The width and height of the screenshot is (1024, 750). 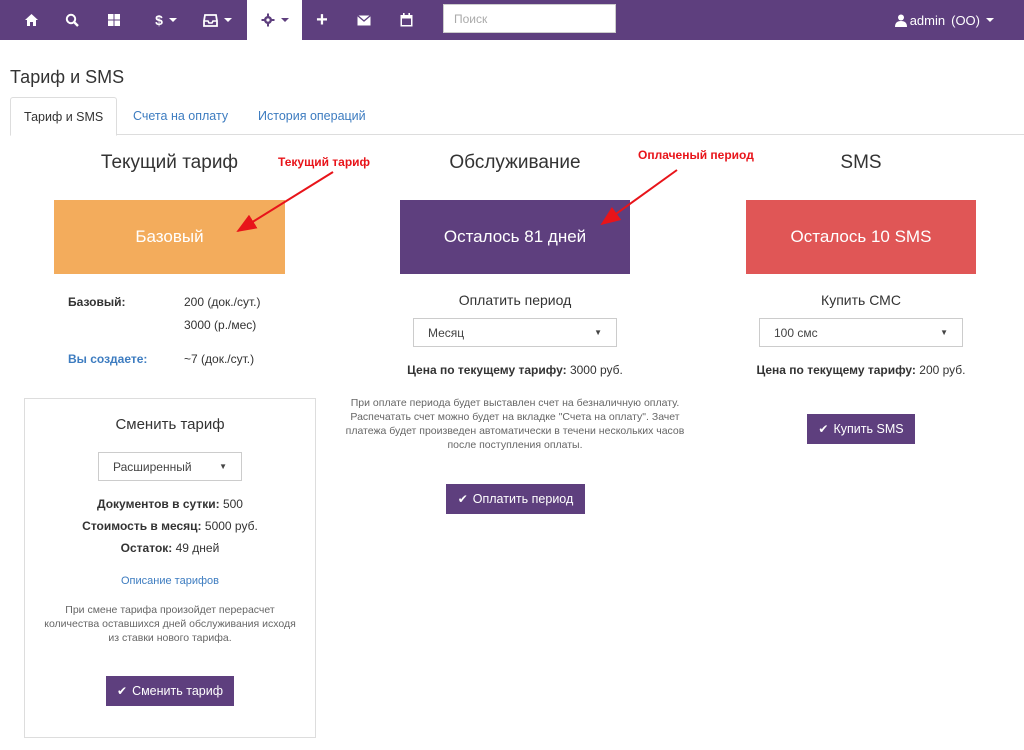 What do you see at coordinates (457, 201) in the screenshot?
I see `annotation-arrows` at bounding box center [457, 201].